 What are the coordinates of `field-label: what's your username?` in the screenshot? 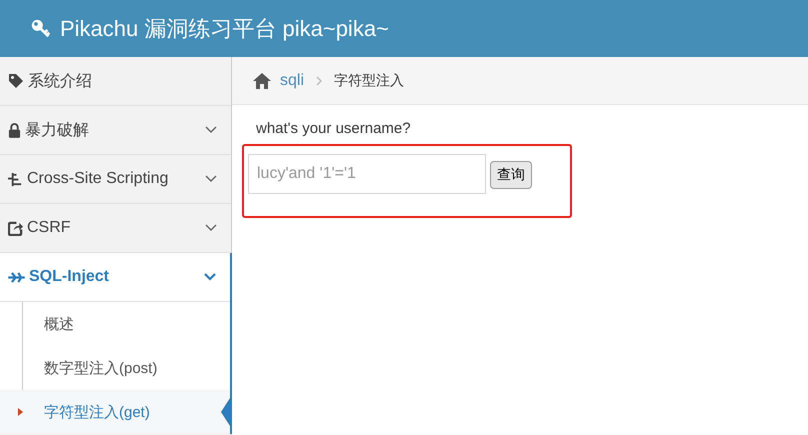 It's located at (334, 128).